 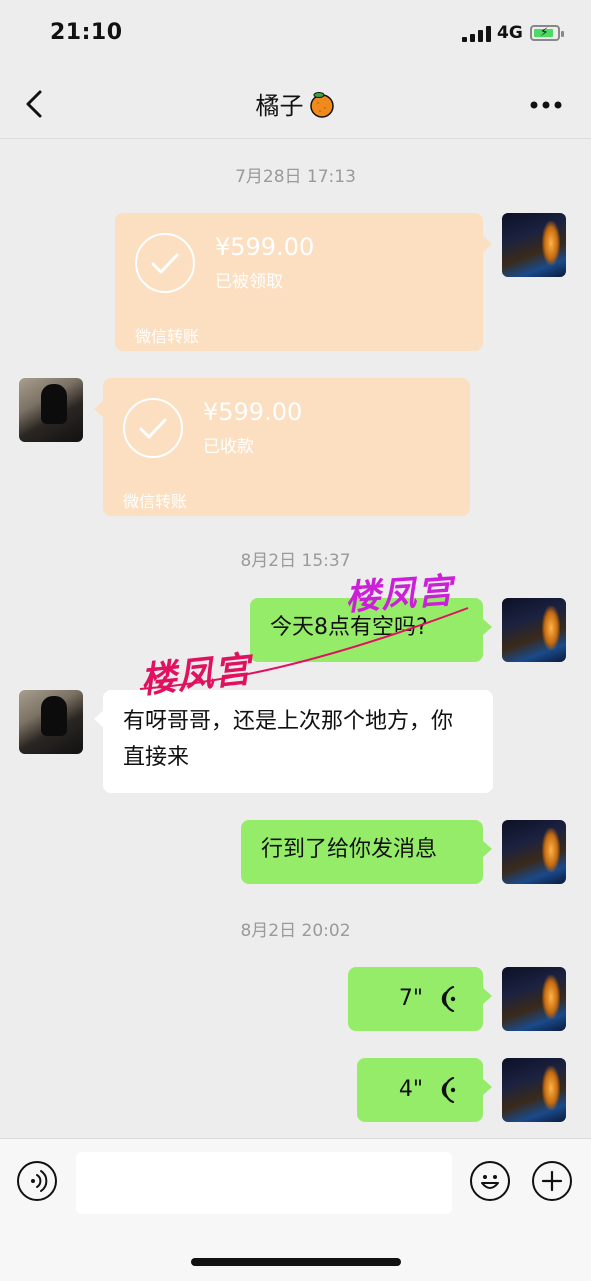 I want to click on voice-mode-icon, so click(x=37, y=1181).